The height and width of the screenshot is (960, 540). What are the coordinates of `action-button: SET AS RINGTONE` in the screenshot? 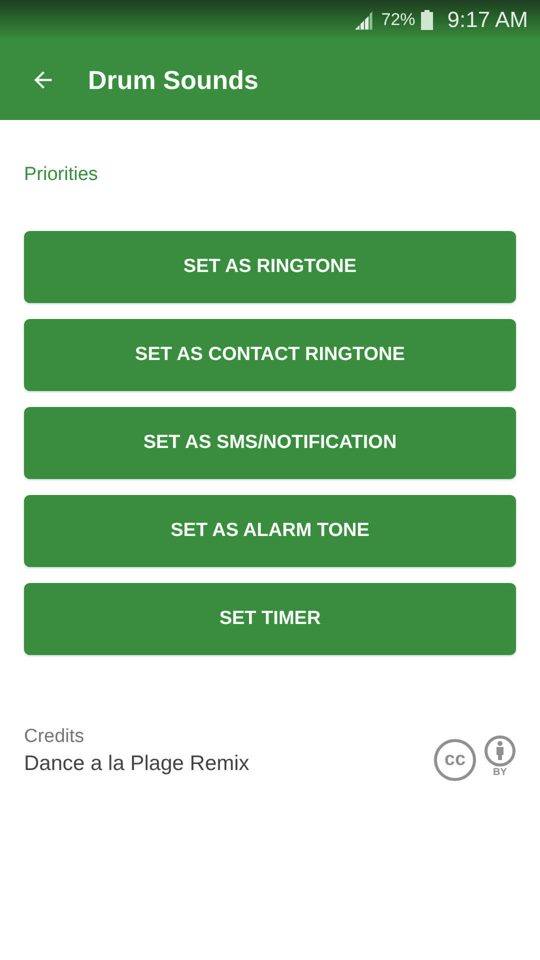 It's located at (270, 267).